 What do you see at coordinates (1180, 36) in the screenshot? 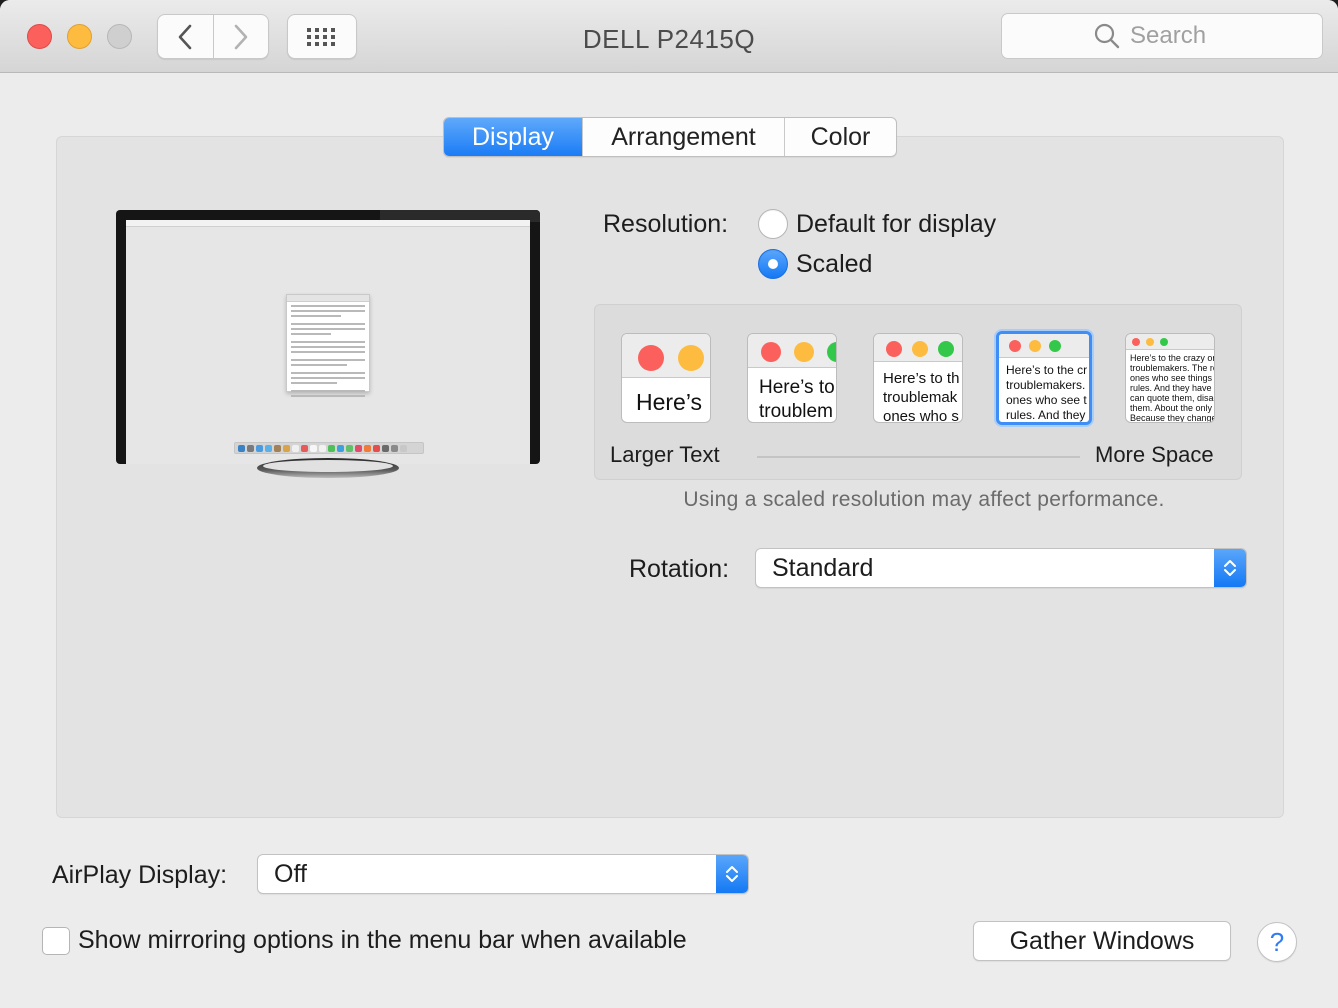
I see `search-input` at bounding box center [1180, 36].